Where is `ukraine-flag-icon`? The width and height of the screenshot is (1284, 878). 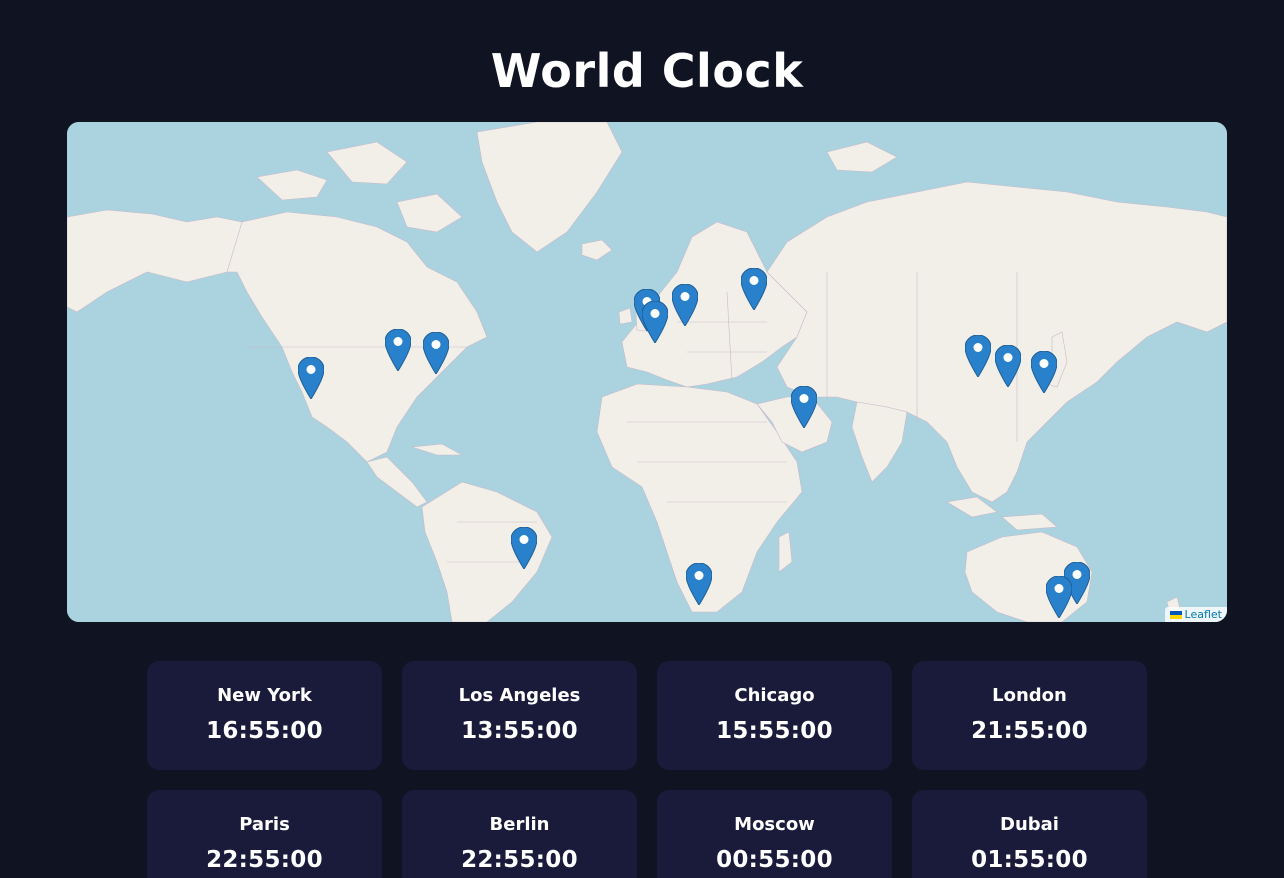
ukraine-flag-icon is located at coordinates (1175, 614).